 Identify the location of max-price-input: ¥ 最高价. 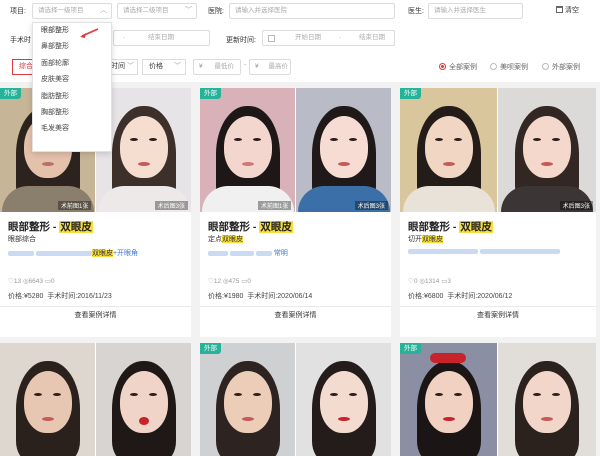
(270, 67).